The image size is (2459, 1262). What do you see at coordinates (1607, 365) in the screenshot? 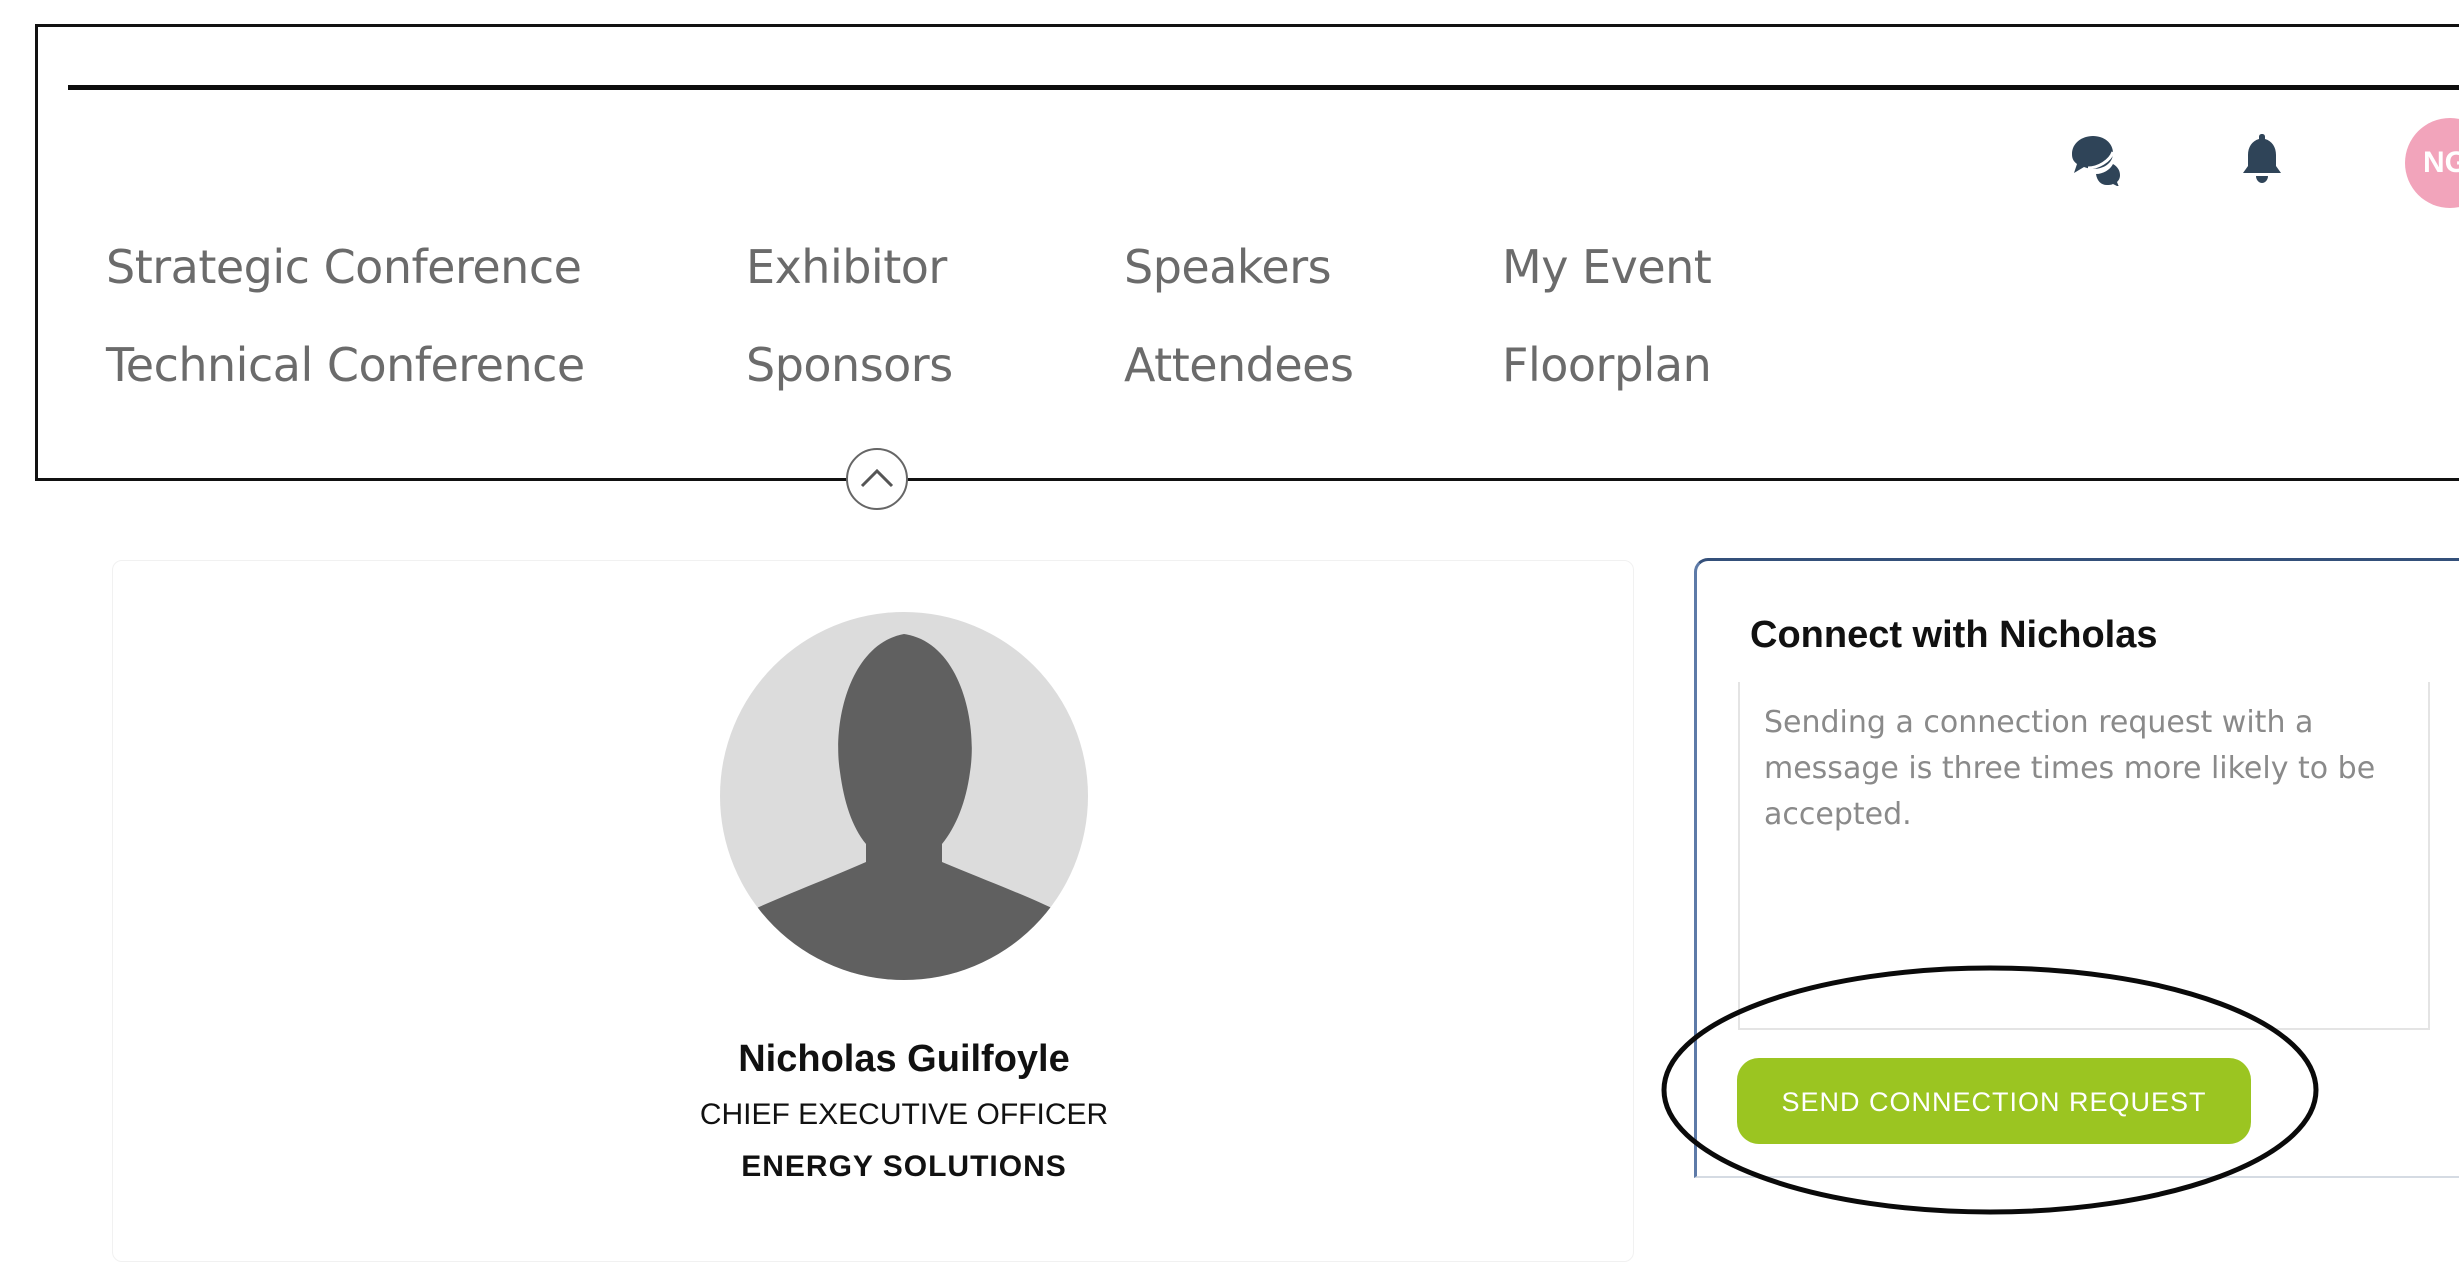
I see `nav-floorplan: Floorplan` at bounding box center [1607, 365].